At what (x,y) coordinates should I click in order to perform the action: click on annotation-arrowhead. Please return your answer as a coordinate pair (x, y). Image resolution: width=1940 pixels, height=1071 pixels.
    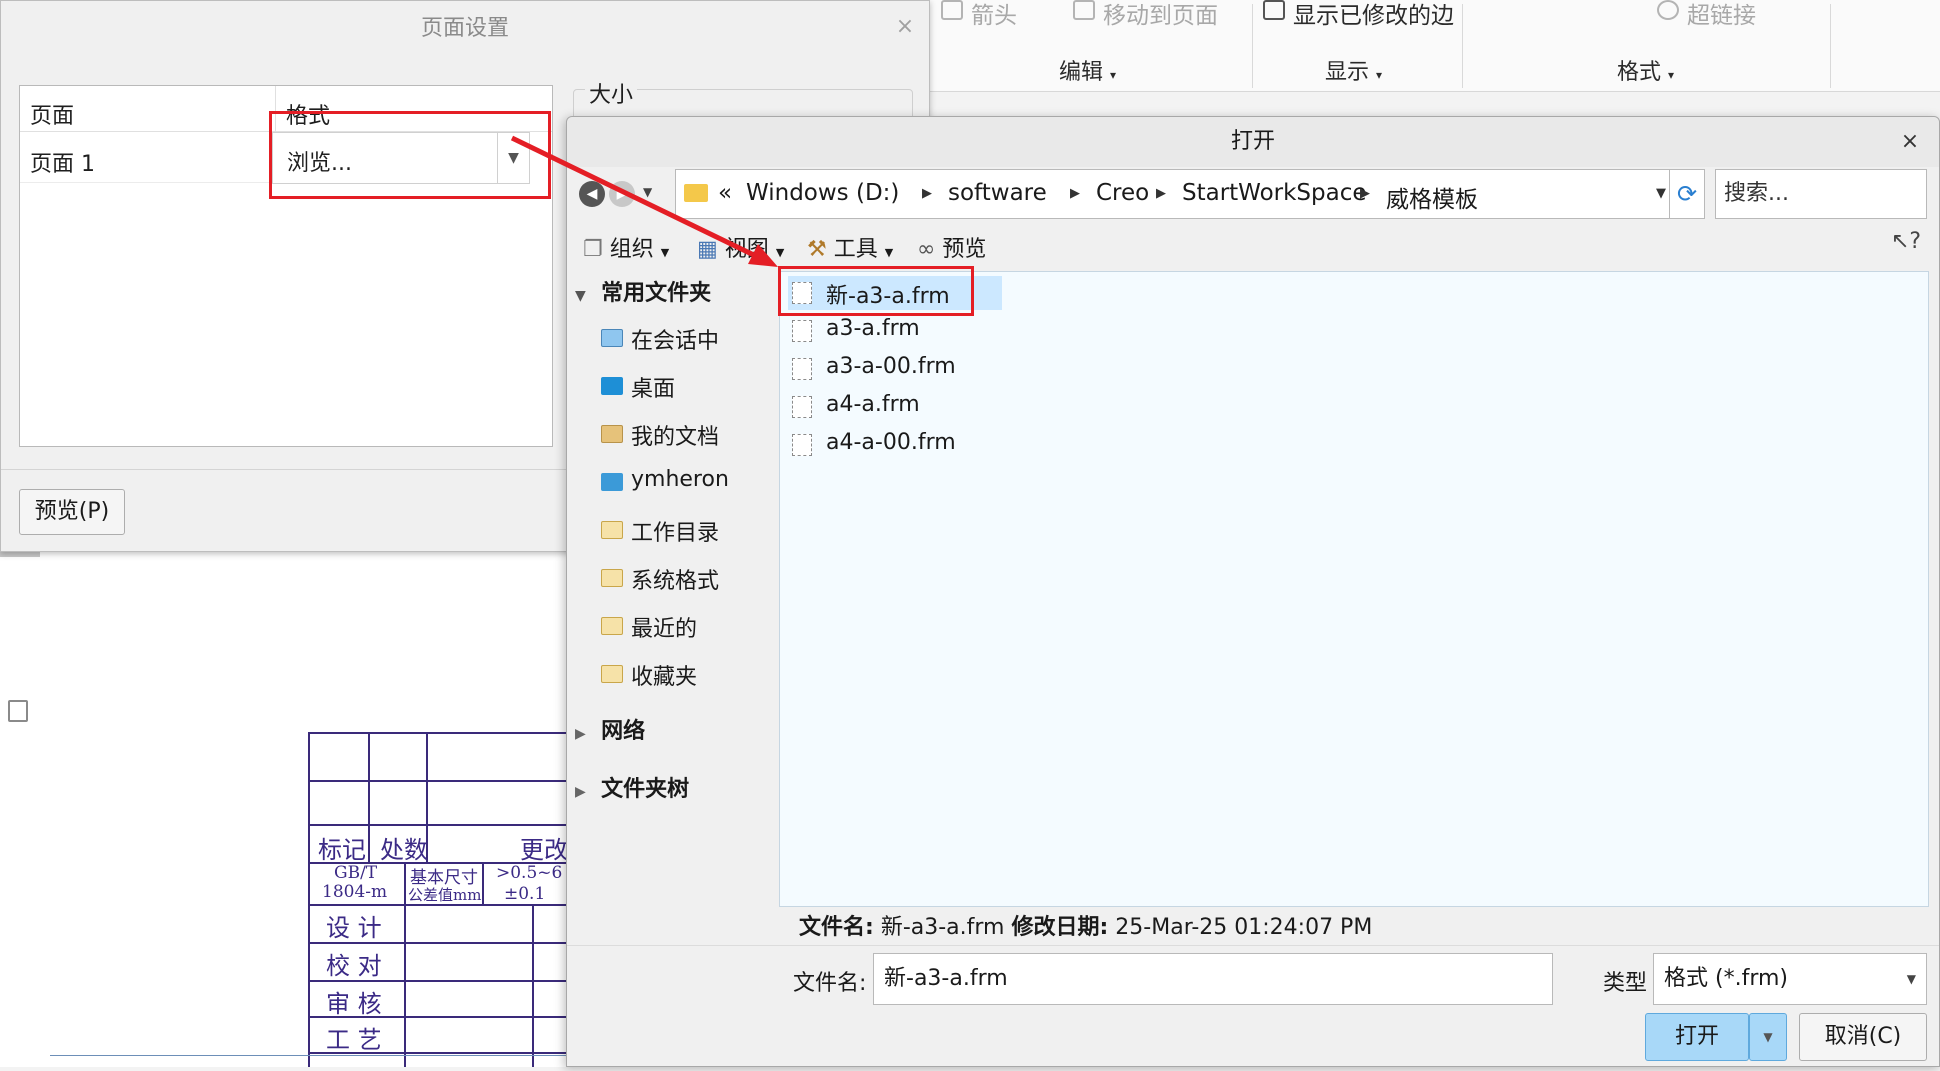
    Looking at the image, I should click on (763, 255).